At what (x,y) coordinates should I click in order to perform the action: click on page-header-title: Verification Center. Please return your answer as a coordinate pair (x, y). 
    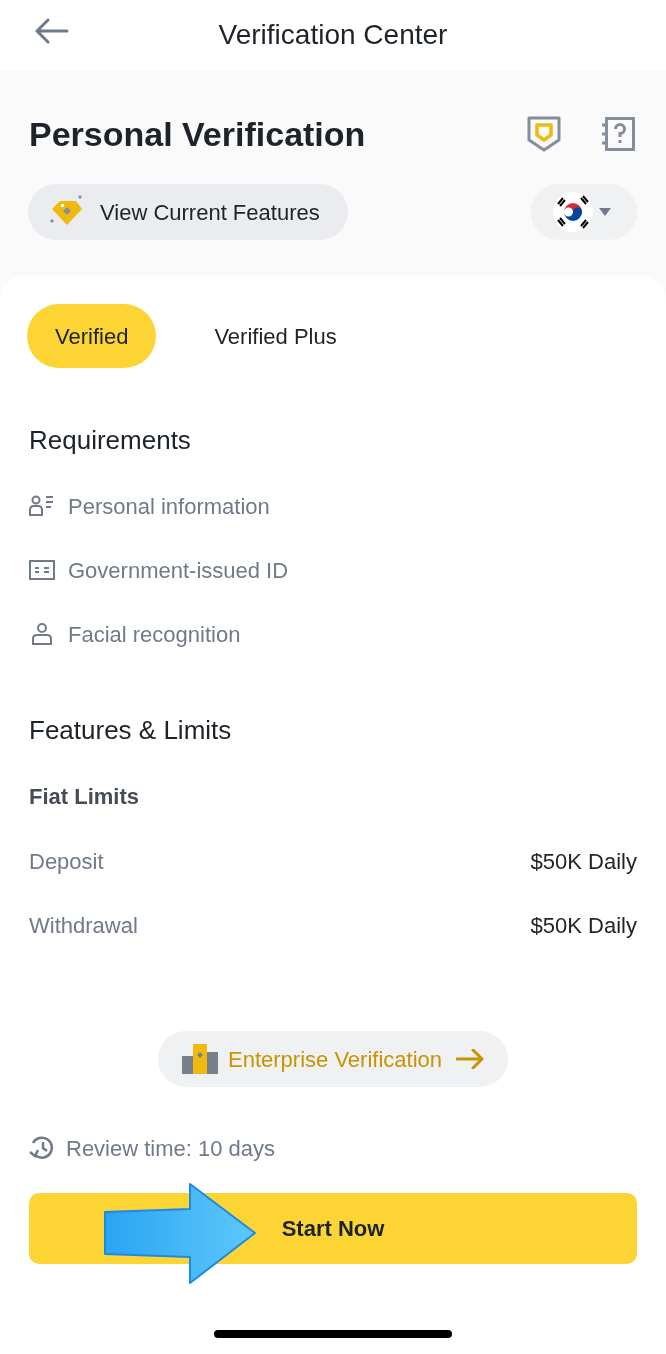
    Looking at the image, I should click on (333, 35).